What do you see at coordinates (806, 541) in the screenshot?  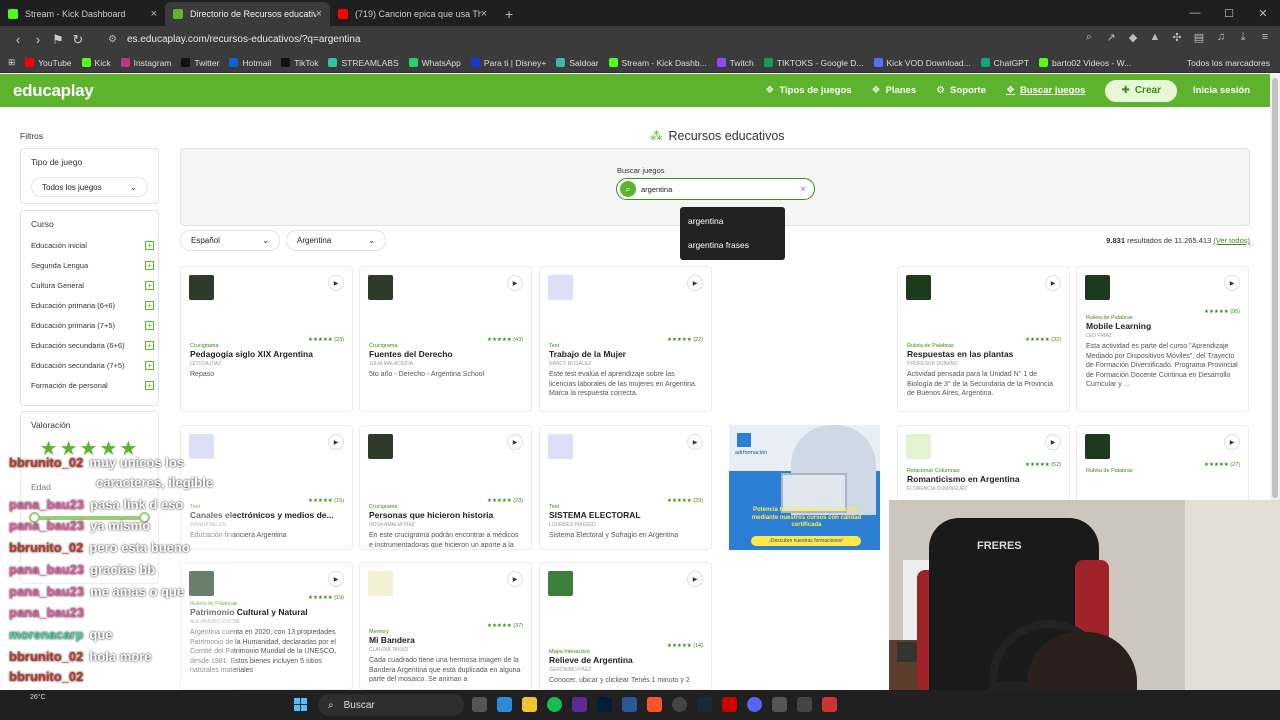 I see `ad-cta-button: ¡Descubre nuestras formaciones!` at bounding box center [806, 541].